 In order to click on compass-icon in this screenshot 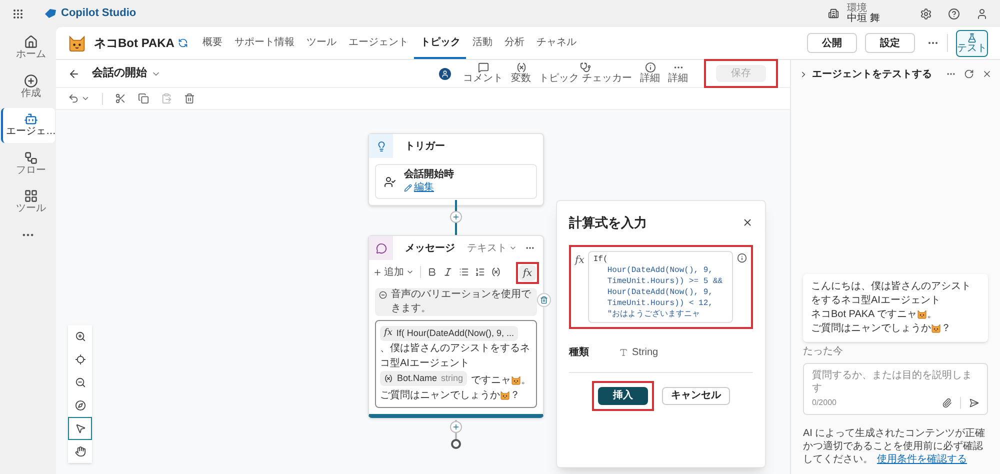, I will do `click(80, 405)`.